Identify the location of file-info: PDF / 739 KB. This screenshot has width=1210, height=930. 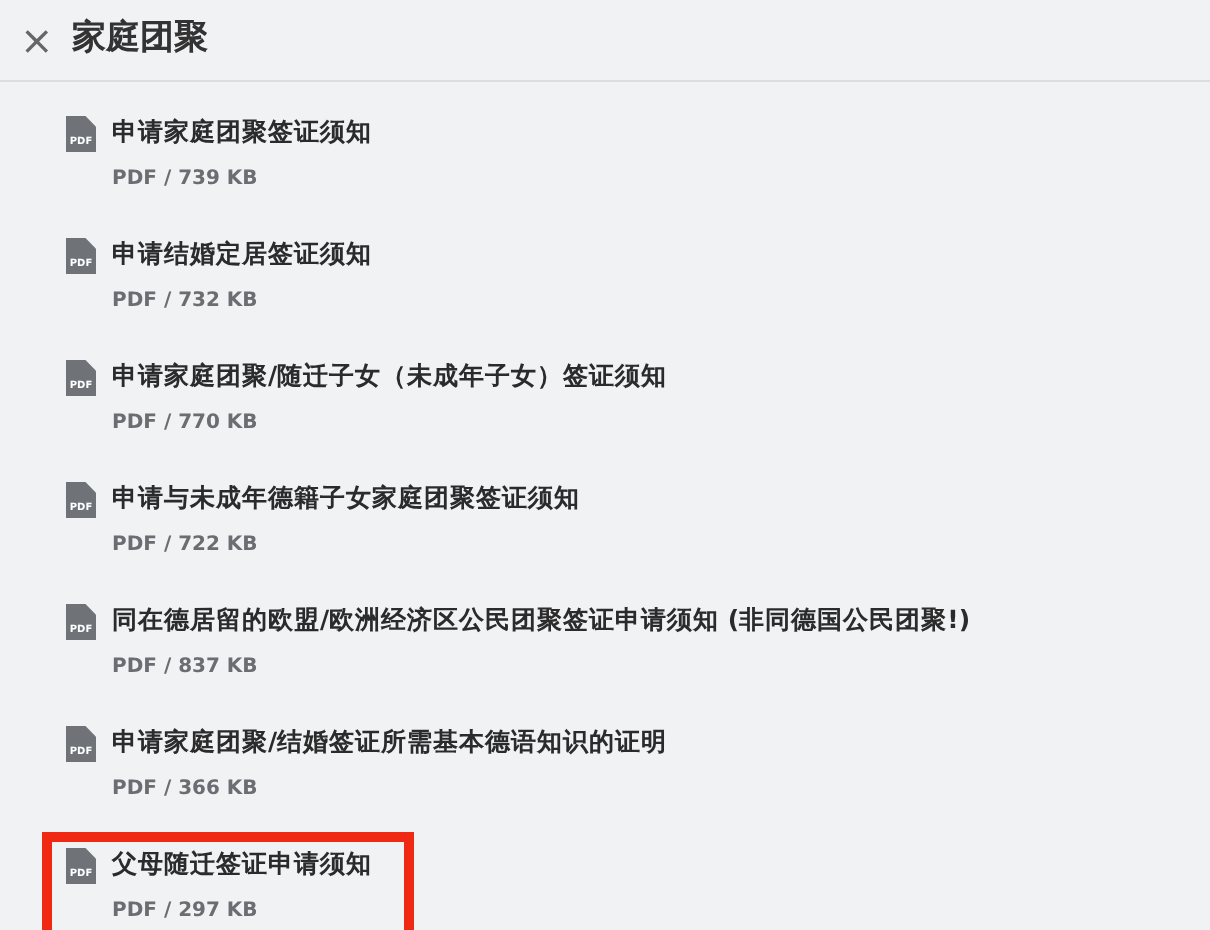
(186, 180).